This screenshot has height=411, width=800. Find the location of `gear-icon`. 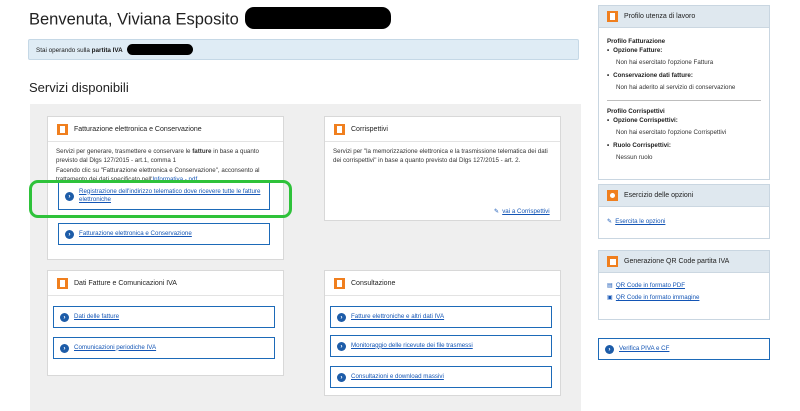

gear-icon is located at coordinates (612, 195).